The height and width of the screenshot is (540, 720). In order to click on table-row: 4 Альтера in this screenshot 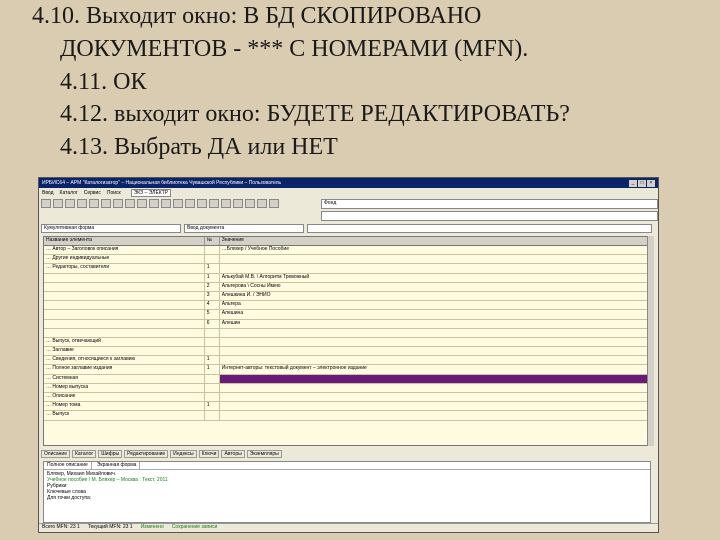, I will do `click(348, 306)`.